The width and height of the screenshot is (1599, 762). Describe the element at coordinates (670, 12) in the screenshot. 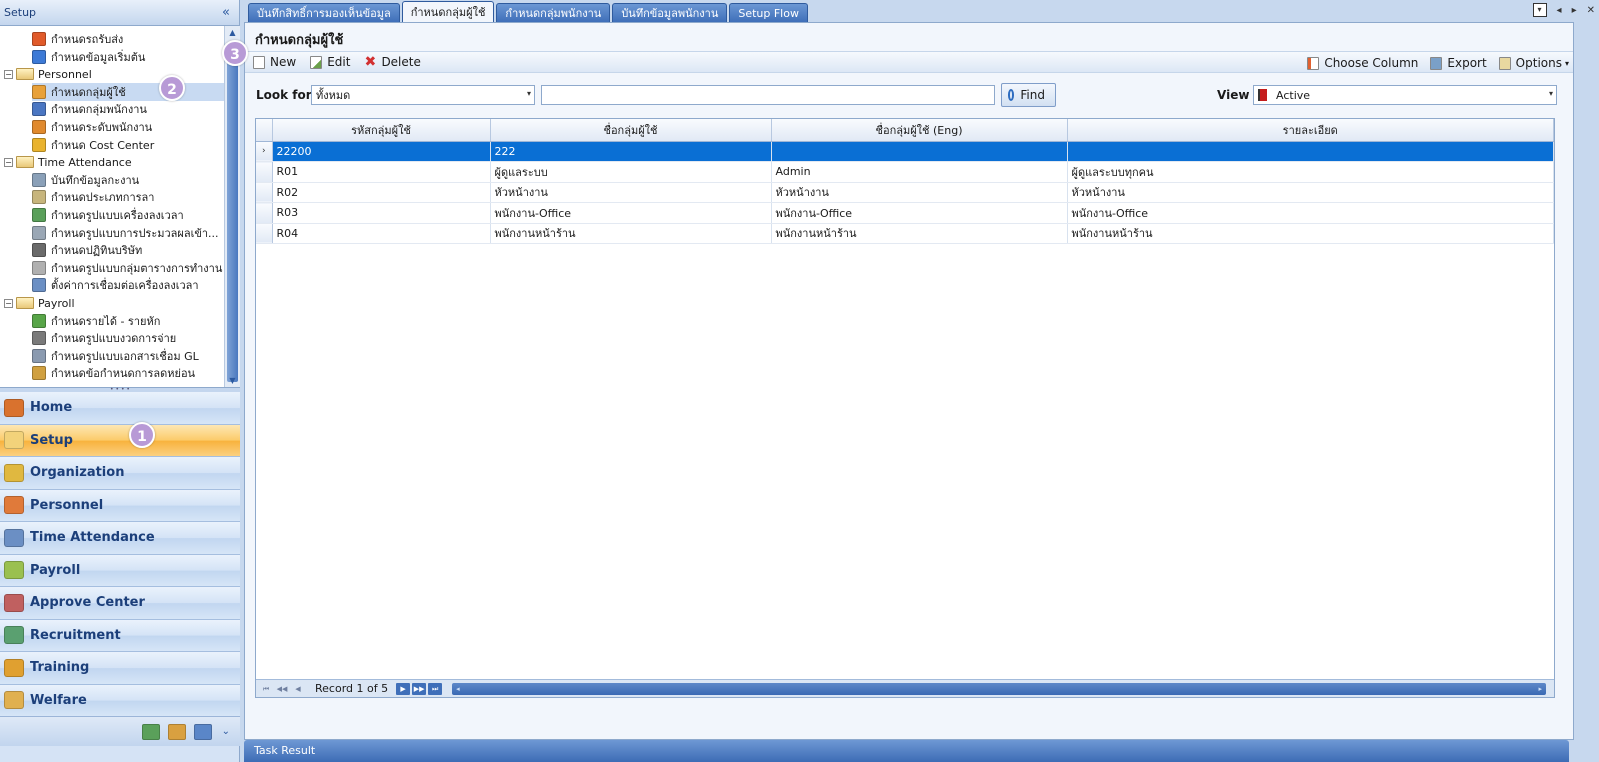

I see `document-tab: บันทึกข้อมูลพนักงาน` at that location.